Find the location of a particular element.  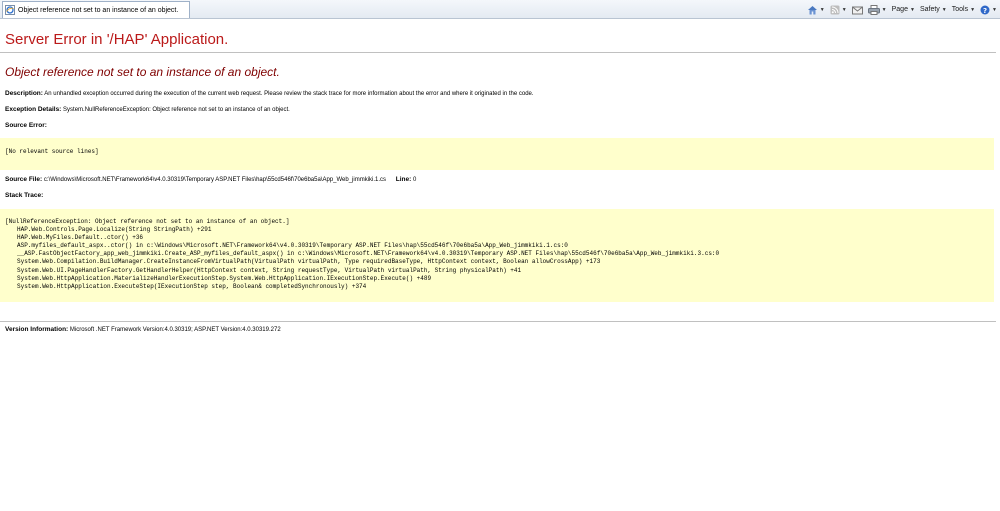

read-mail-button is located at coordinates (857, 10).